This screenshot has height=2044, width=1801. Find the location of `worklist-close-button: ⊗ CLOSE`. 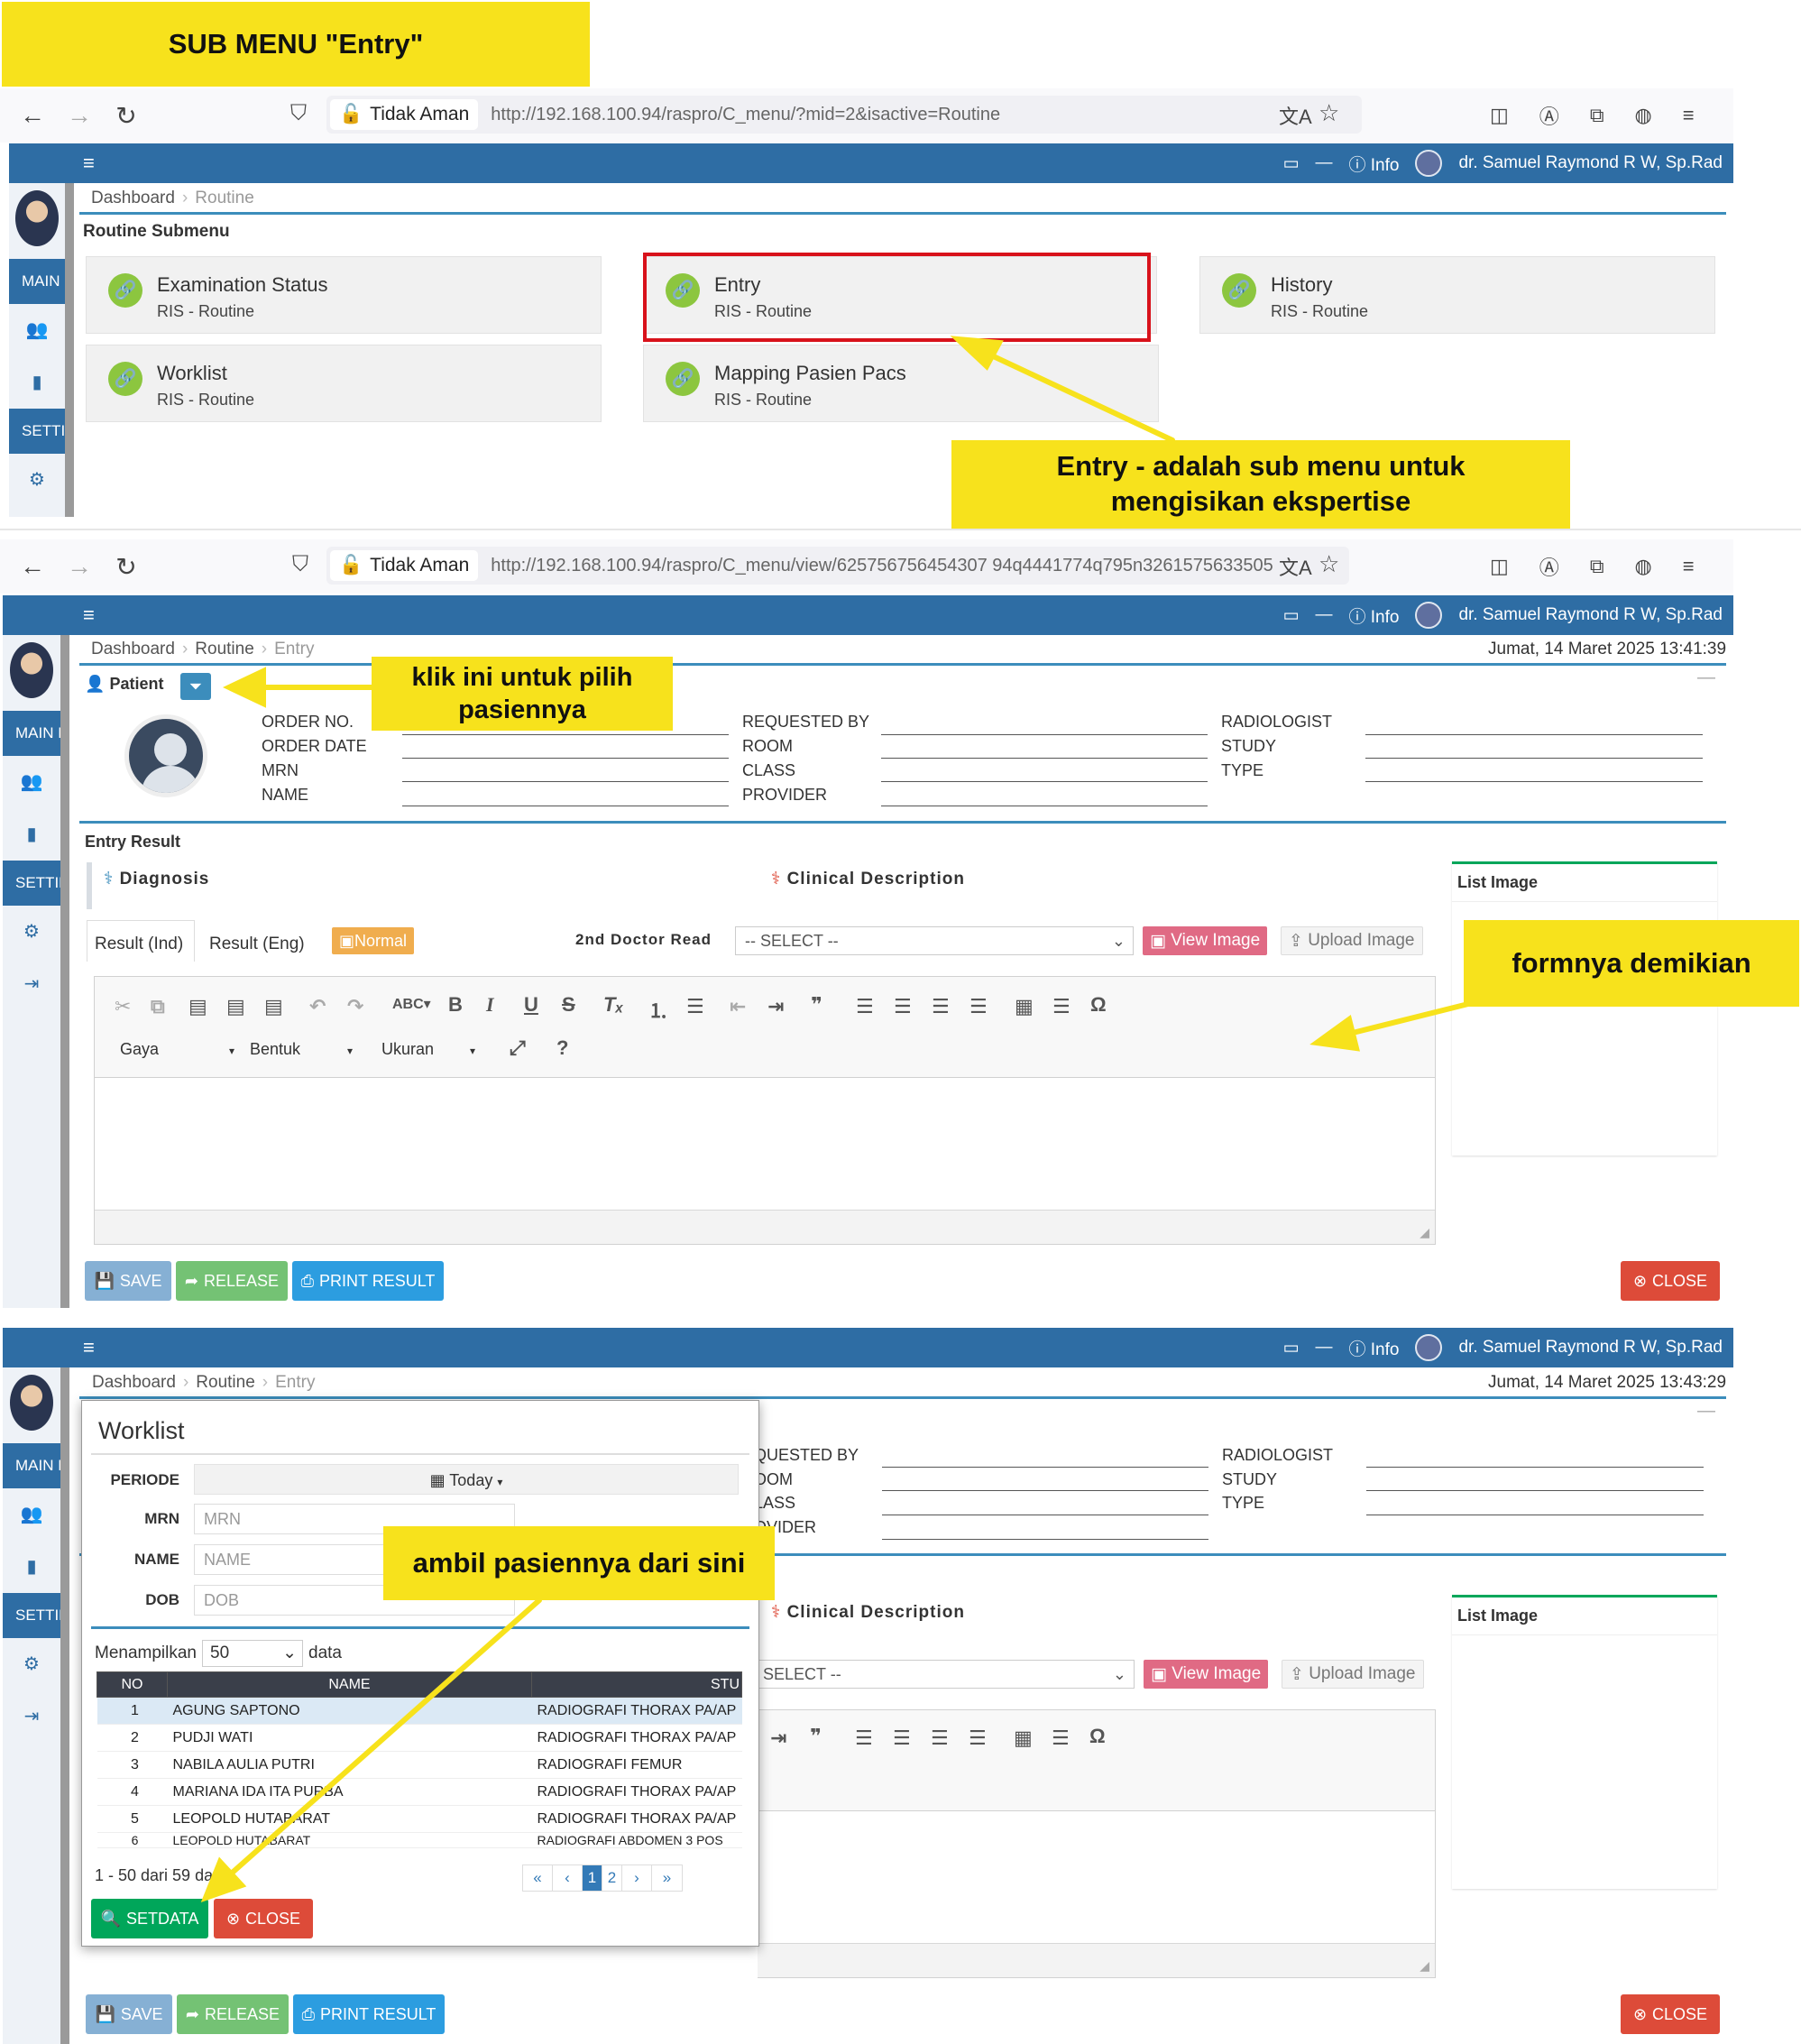

worklist-close-button: ⊗ CLOSE is located at coordinates (263, 1919).